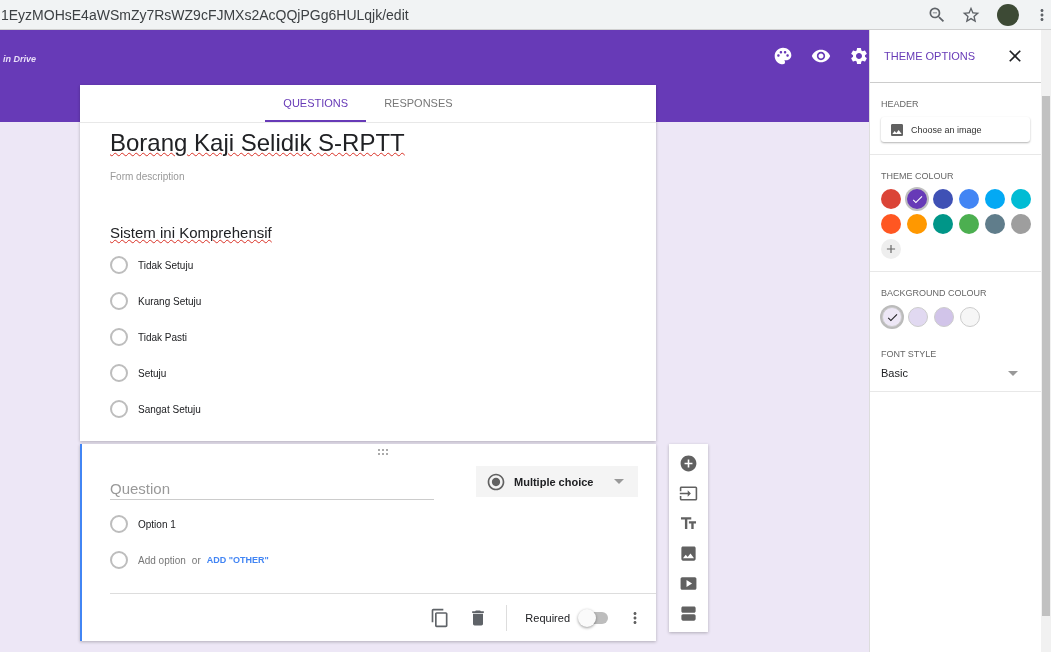  I want to click on plus-icon, so click(891, 249).